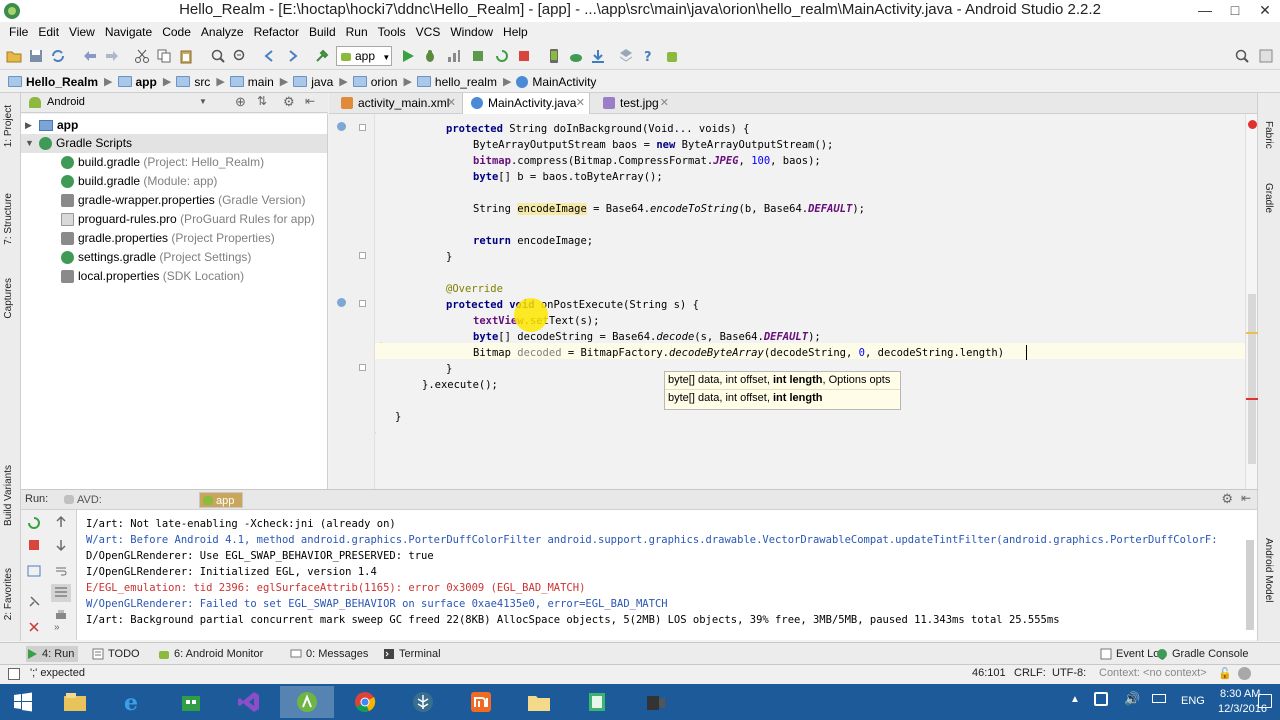 This screenshot has height=720, width=1280. Describe the element at coordinates (1252, 333) in the screenshot. I see `warning-stripe` at that location.